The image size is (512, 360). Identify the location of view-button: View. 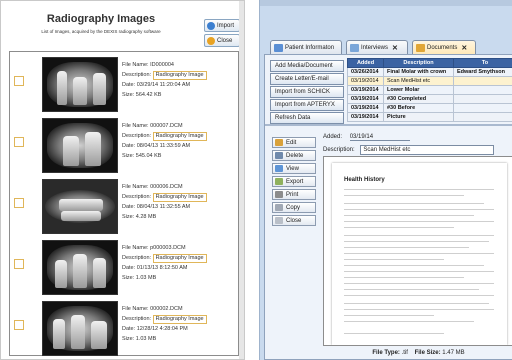
(294, 168).